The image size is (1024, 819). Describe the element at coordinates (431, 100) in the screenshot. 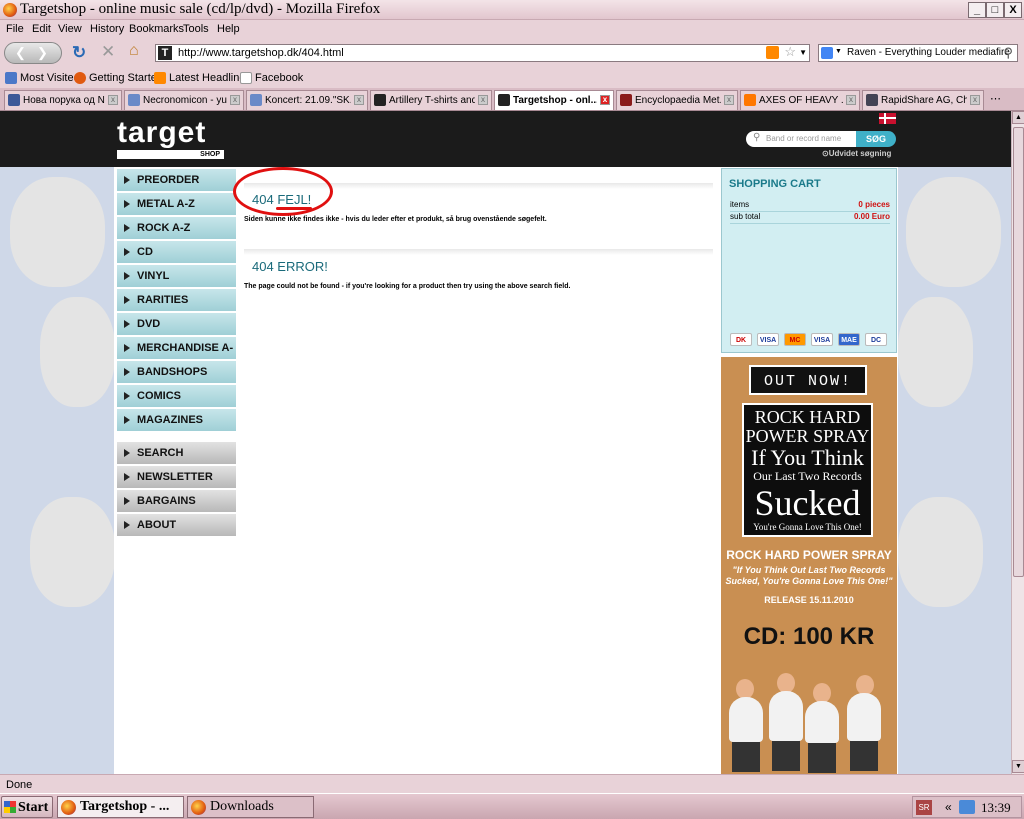

I see `tab-artillery: Artillery T-shirts and ...x` at that location.